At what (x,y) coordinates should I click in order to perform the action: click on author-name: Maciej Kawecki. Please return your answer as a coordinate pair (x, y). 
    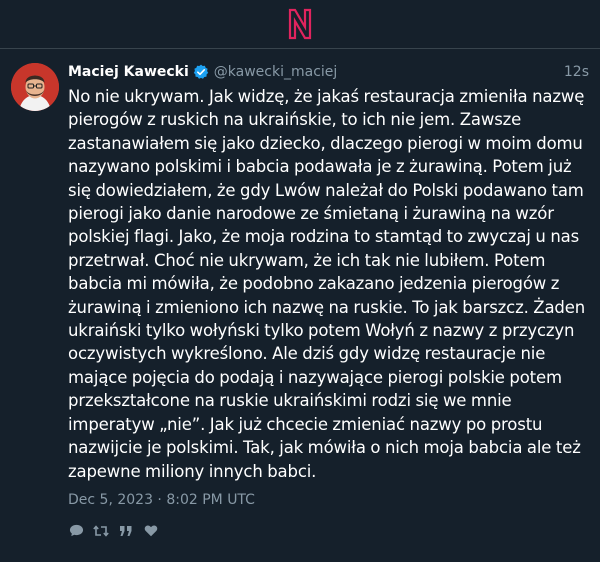
    Looking at the image, I should click on (128, 72).